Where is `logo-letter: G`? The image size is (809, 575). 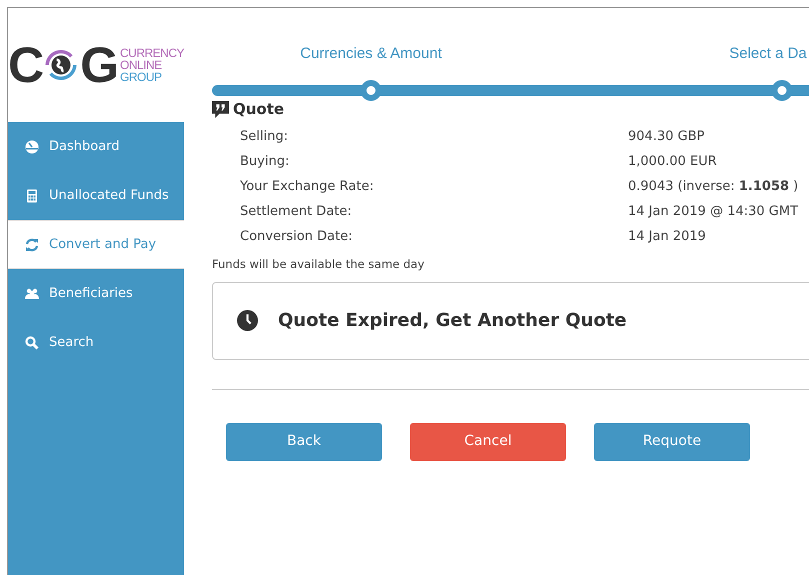
logo-letter: G is located at coordinates (98, 65).